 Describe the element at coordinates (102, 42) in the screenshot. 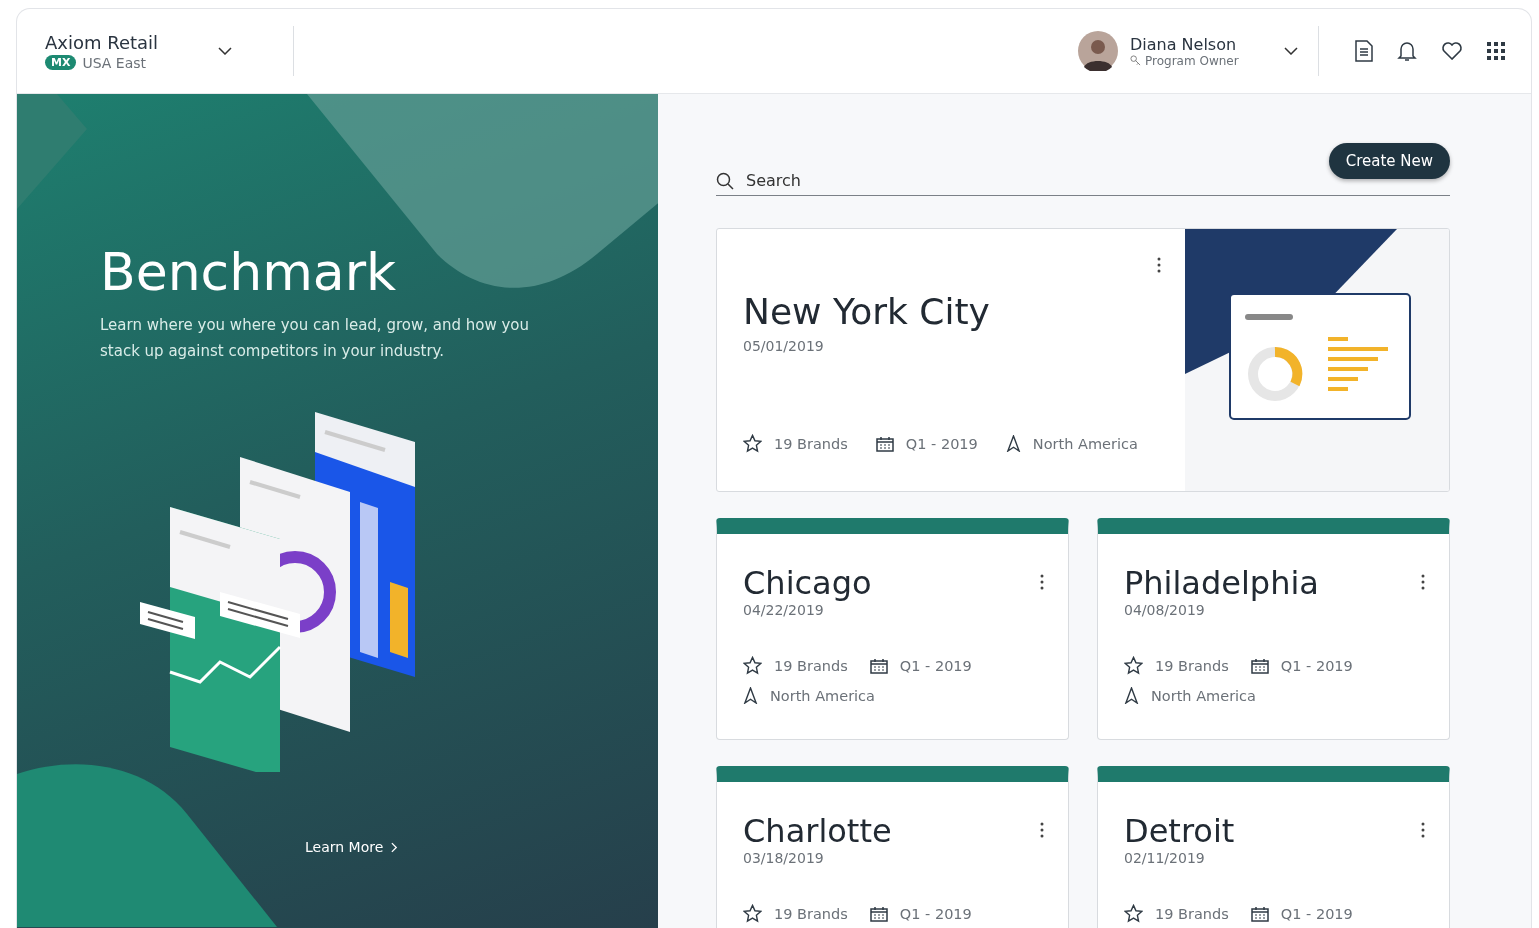

I see `organization-name: Axiom Retail` at that location.